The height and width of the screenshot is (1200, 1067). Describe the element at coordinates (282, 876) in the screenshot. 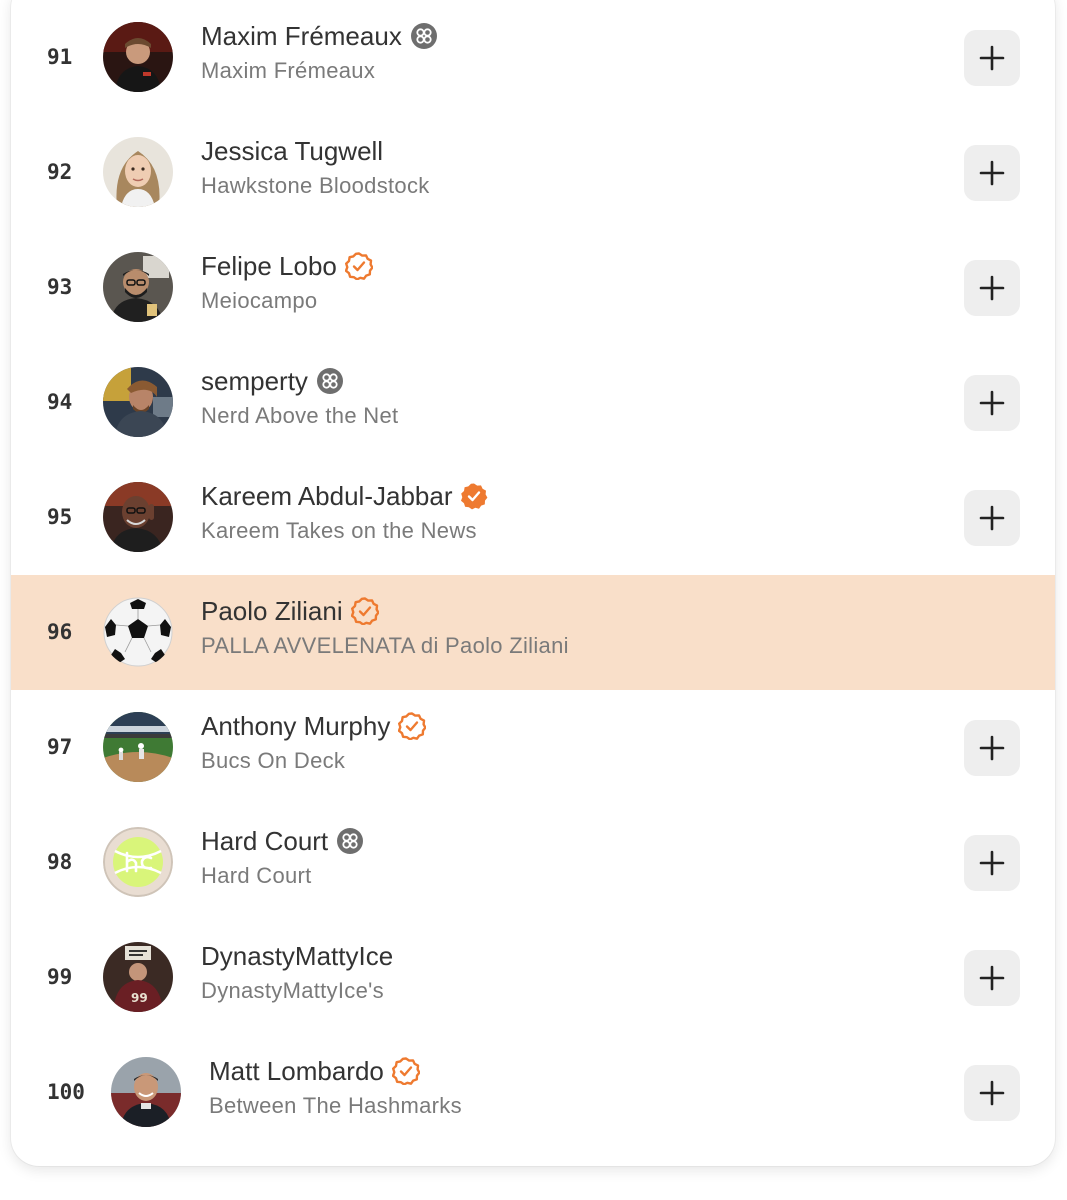

I see `publication-name: Hard Court` at that location.